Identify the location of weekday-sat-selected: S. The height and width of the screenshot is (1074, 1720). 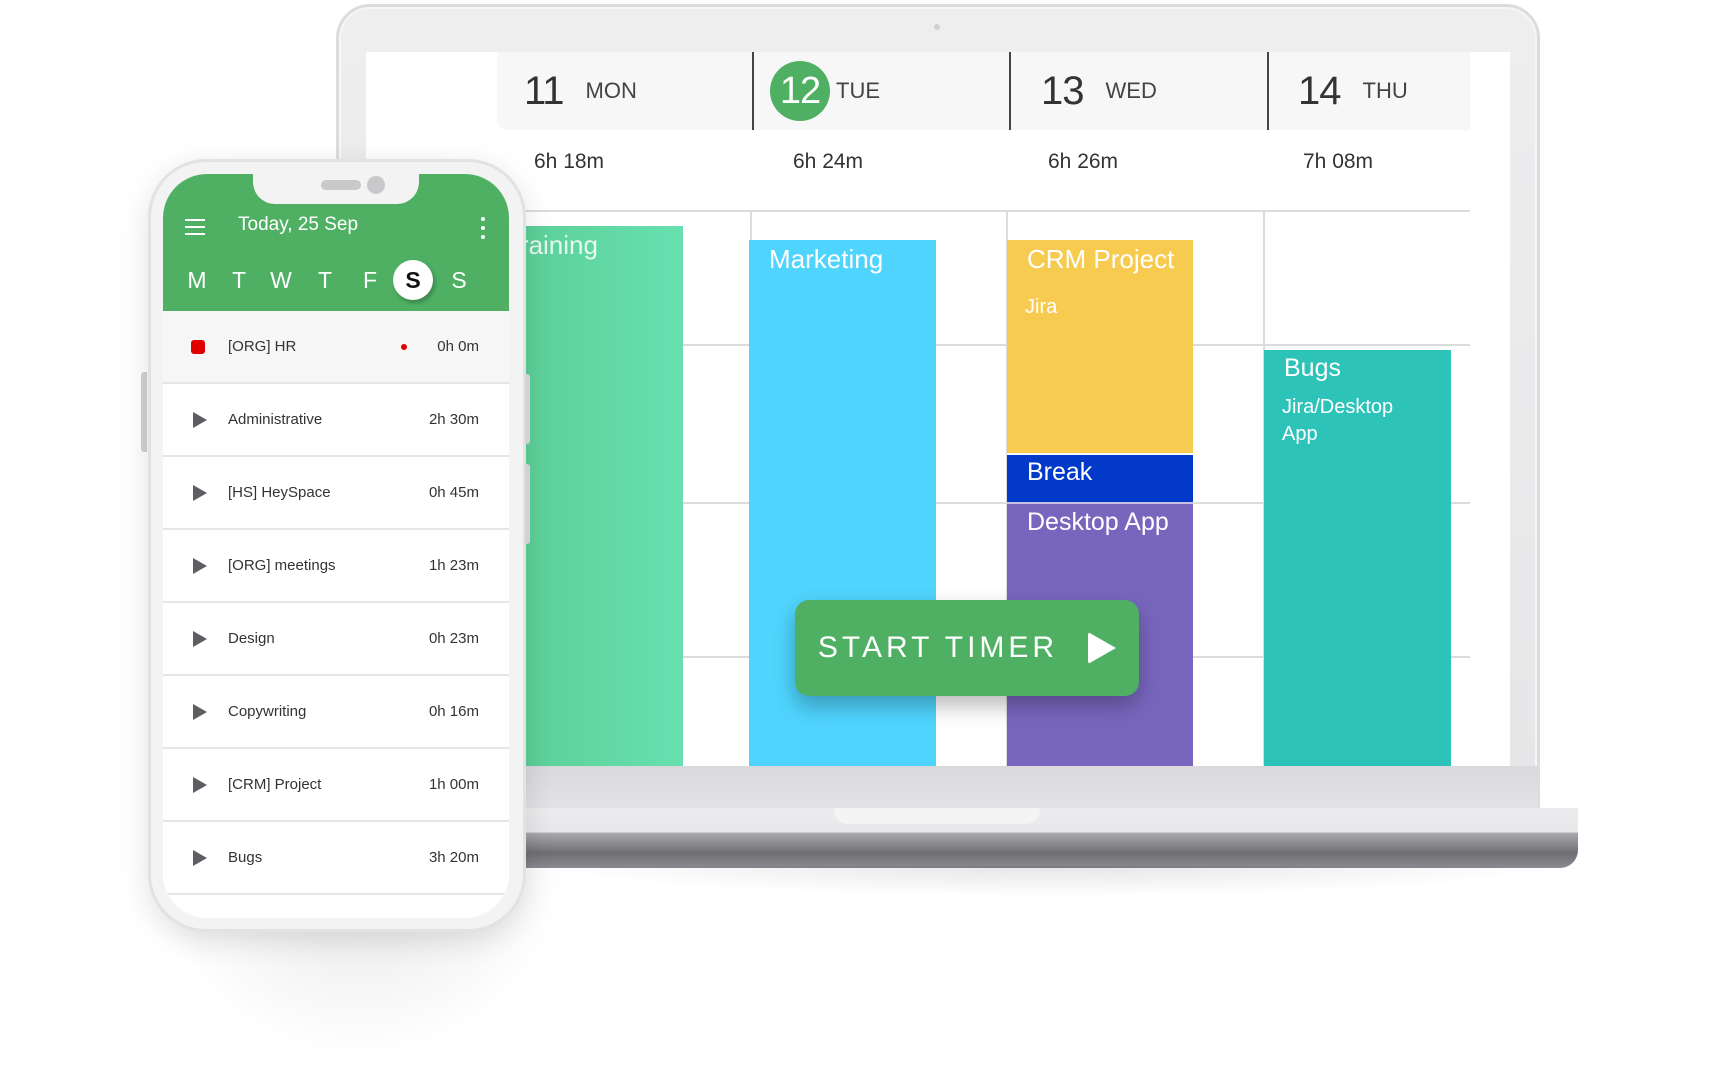
(413, 280).